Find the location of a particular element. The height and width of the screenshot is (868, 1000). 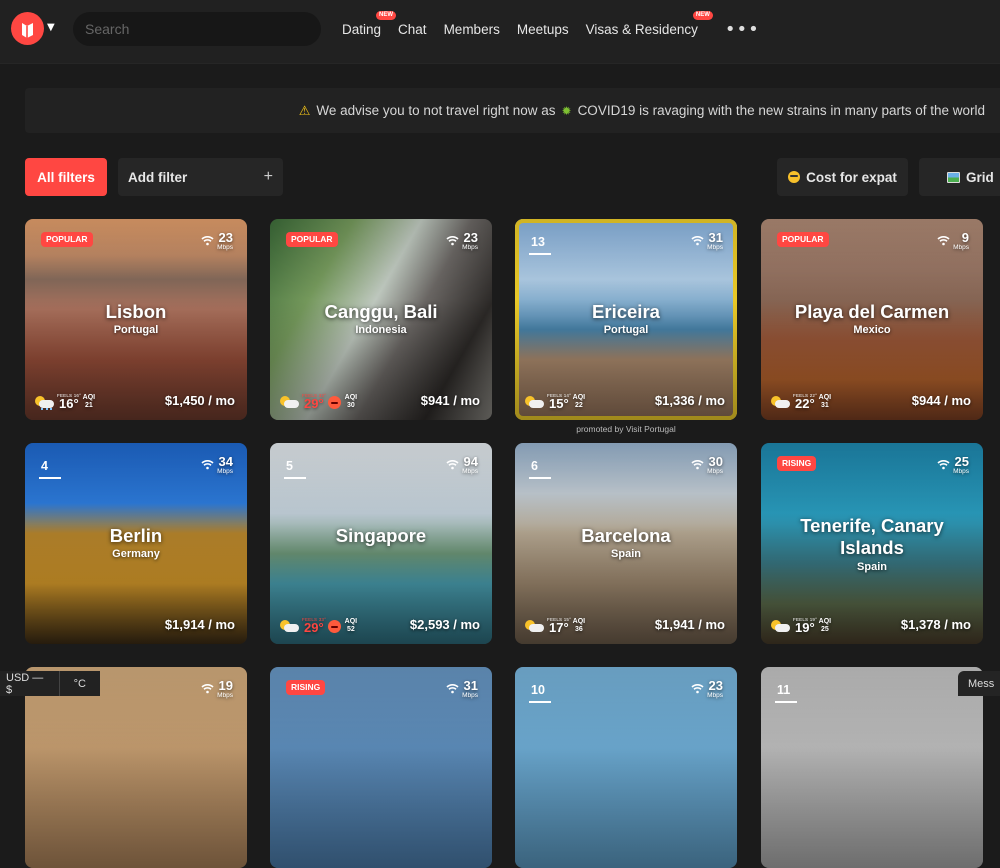

nav-label: Dating is located at coordinates (362, 29).